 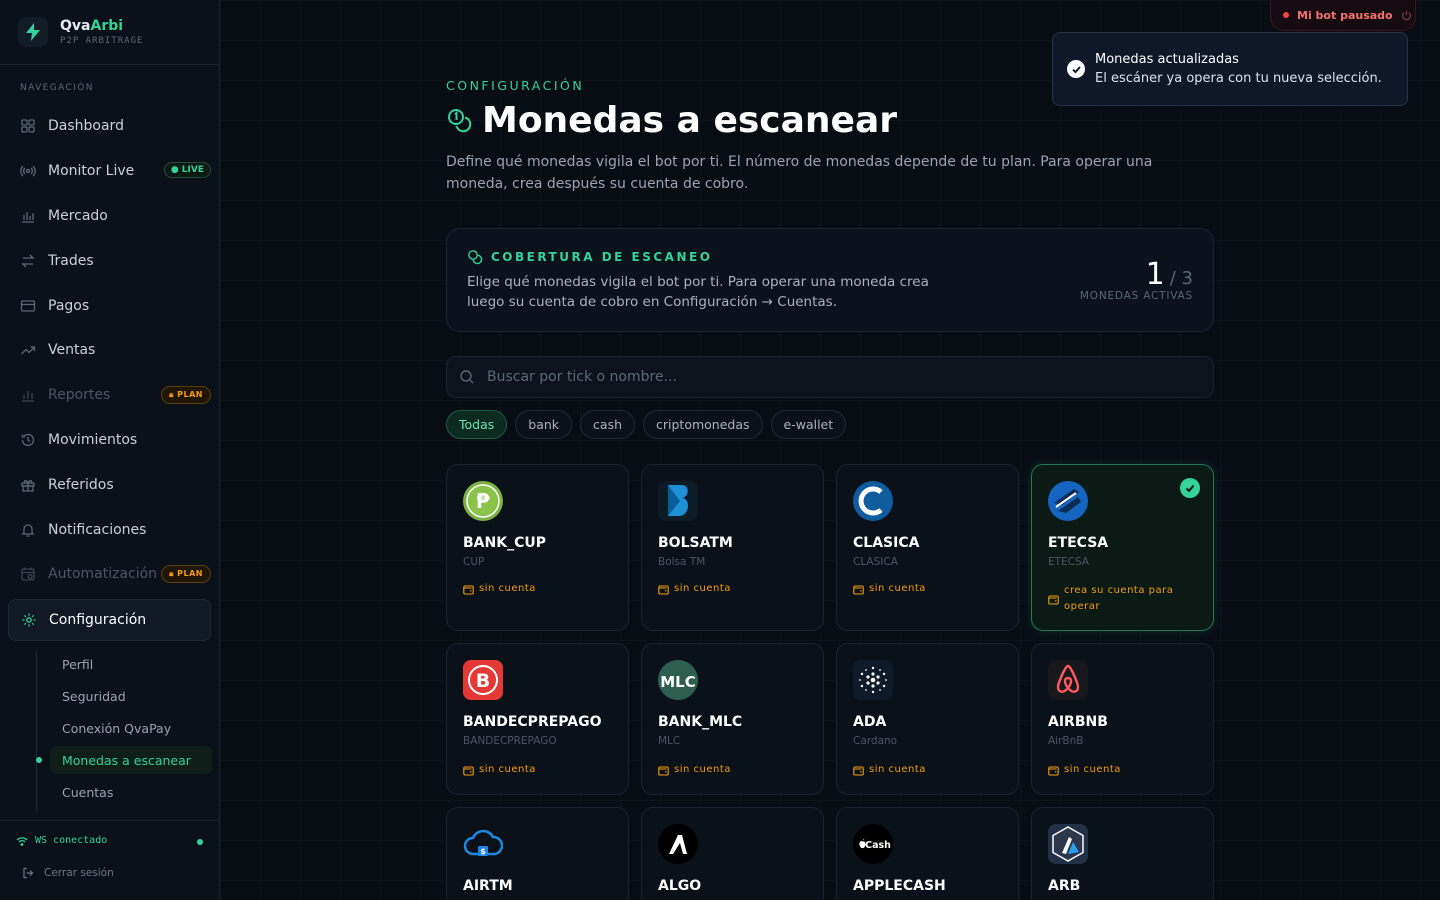 What do you see at coordinates (703, 424) in the screenshot?
I see `filter-chip-criptomonedas: criptomonedas` at bounding box center [703, 424].